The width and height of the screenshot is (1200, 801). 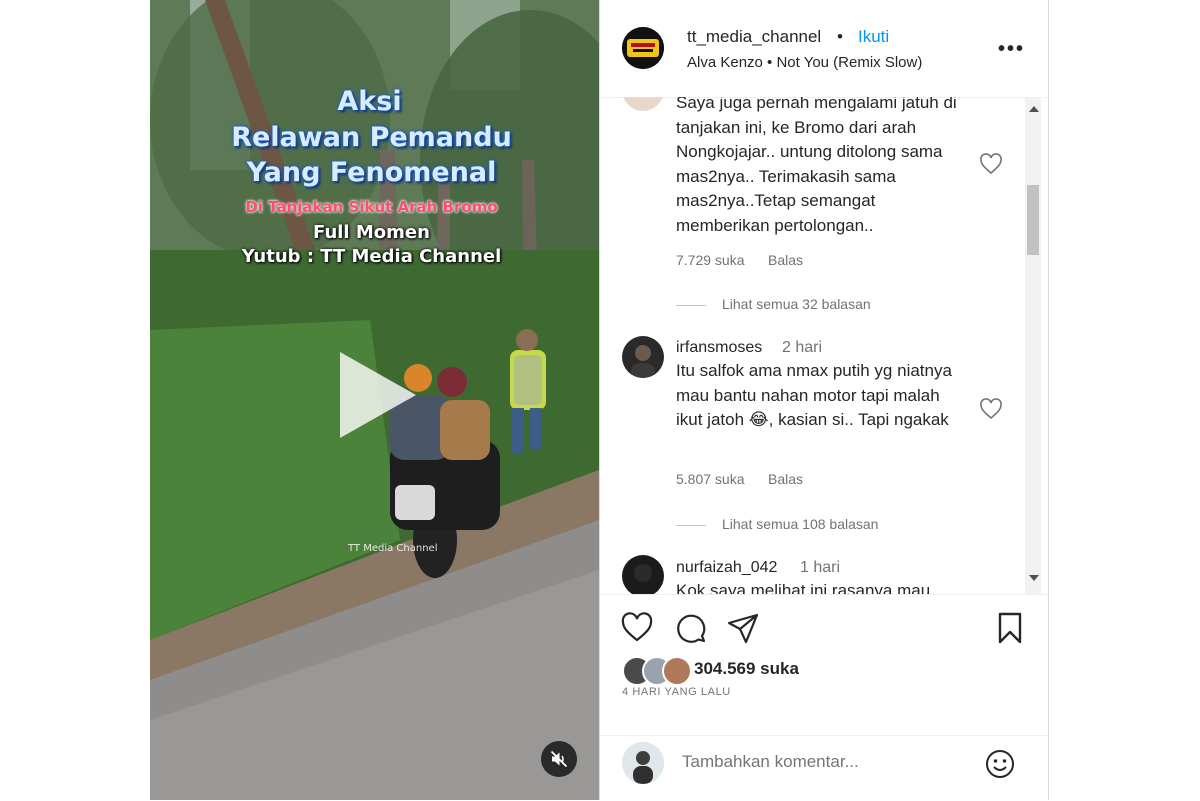 I want to click on video-watermark: TT Media Channel, so click(x=393, y=548).